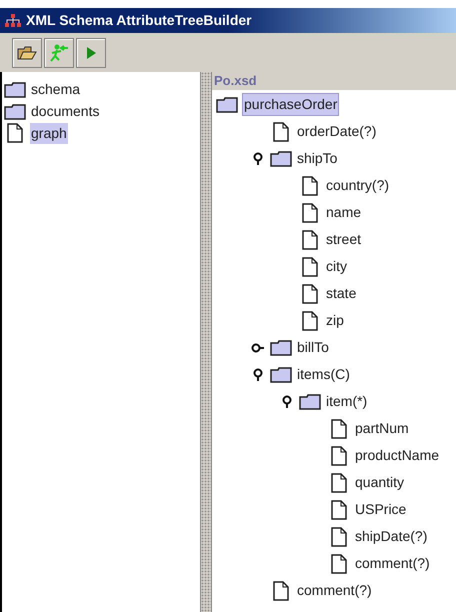 The width and height of the screenshot is (456, 612). I want to click on collapsed-handle-icon, so click(257, 347).